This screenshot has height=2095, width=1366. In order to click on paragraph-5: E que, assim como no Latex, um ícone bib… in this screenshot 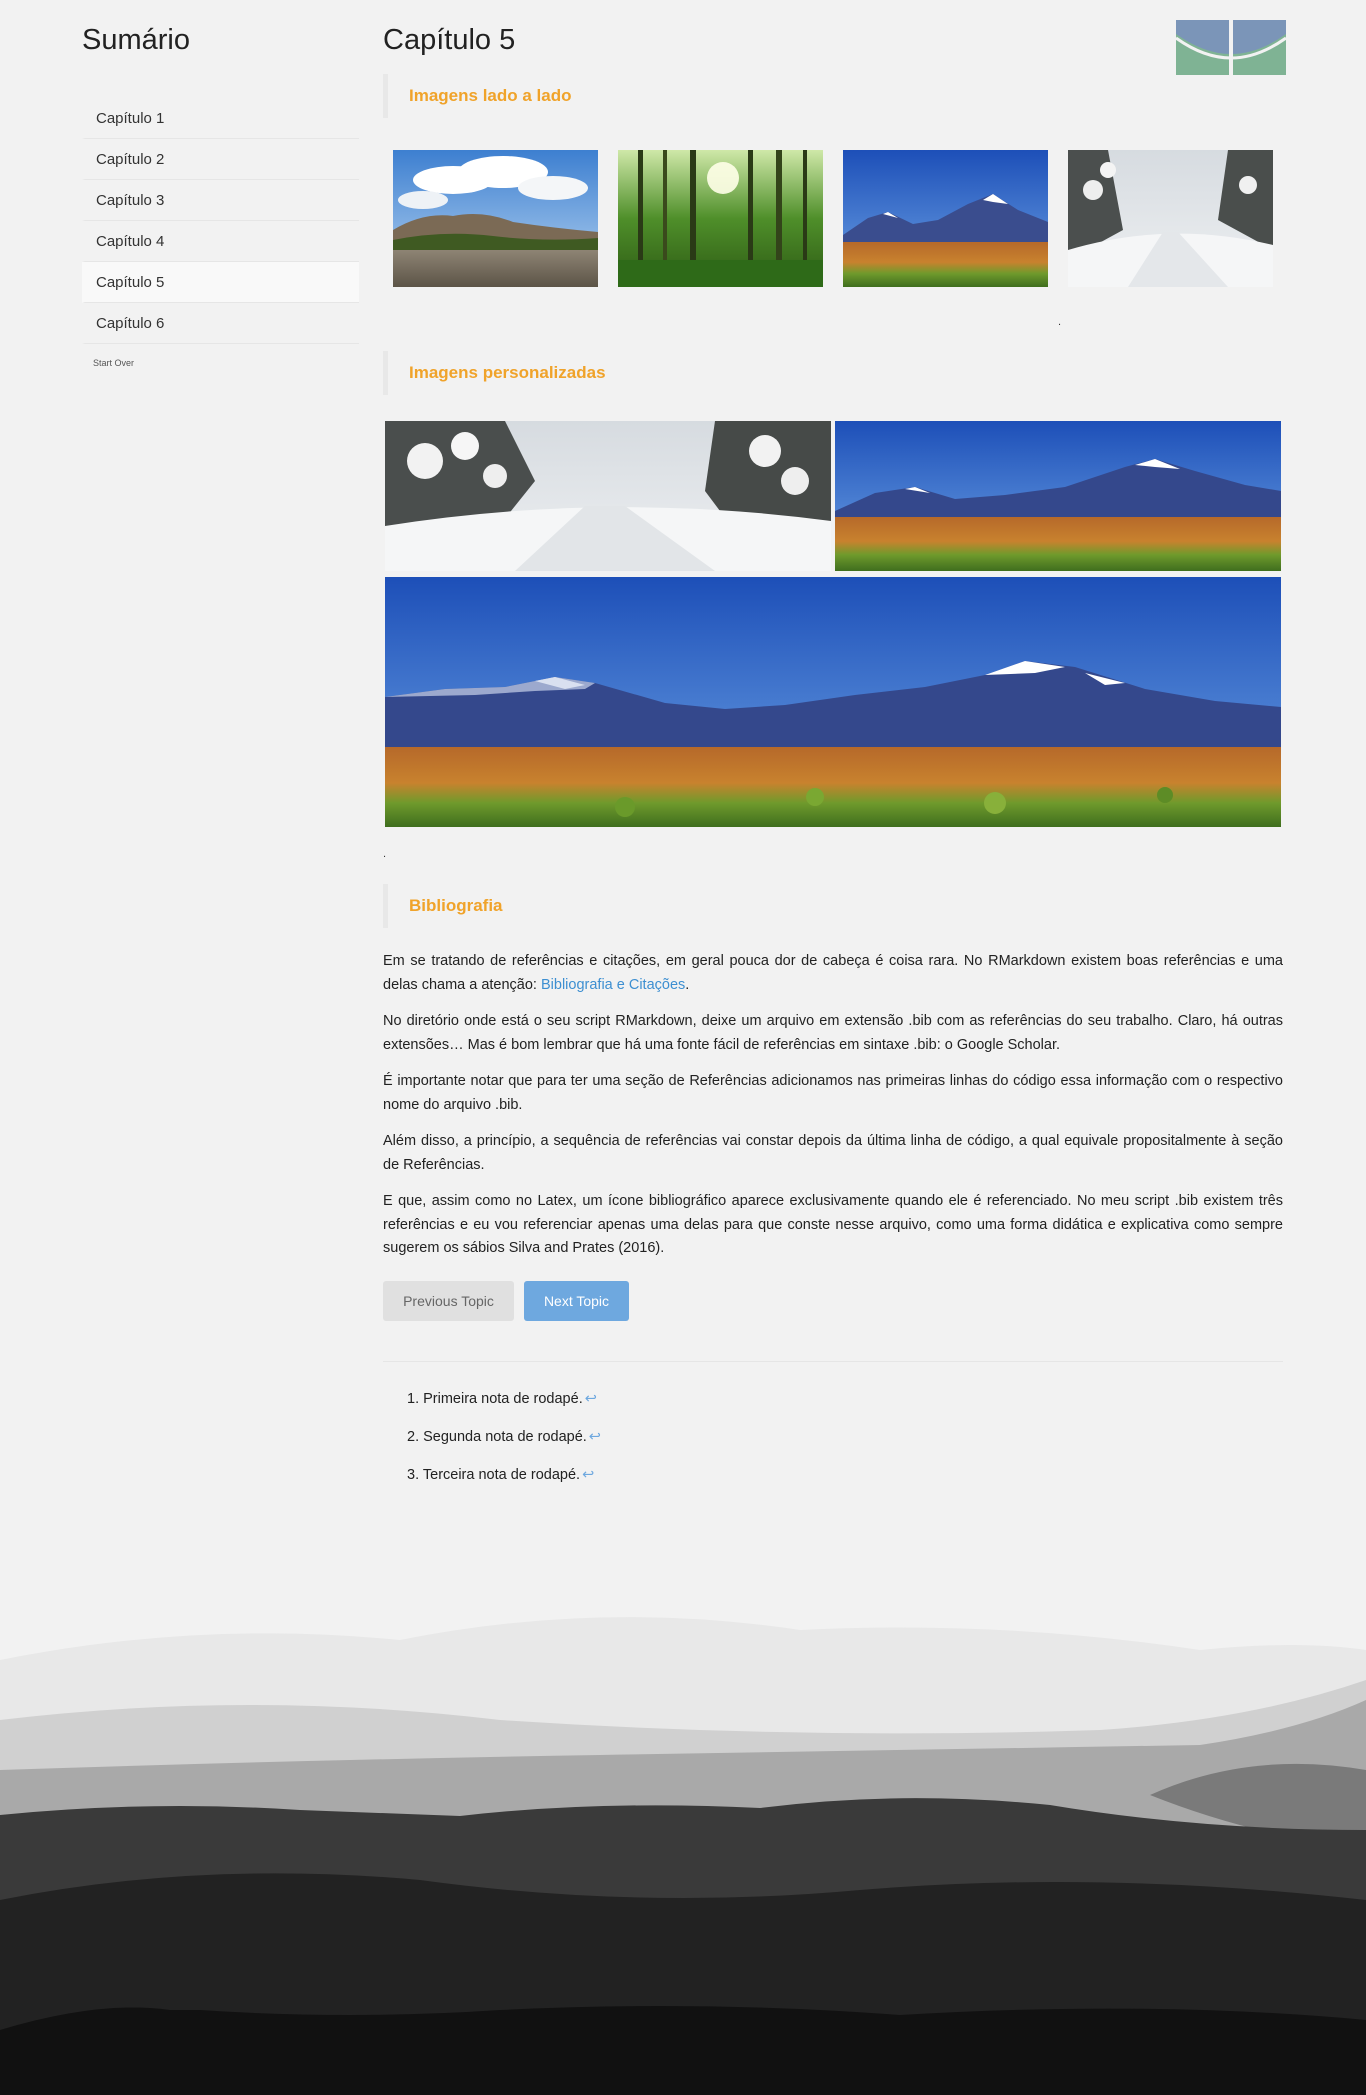, I will do `click(833, 1224)`.